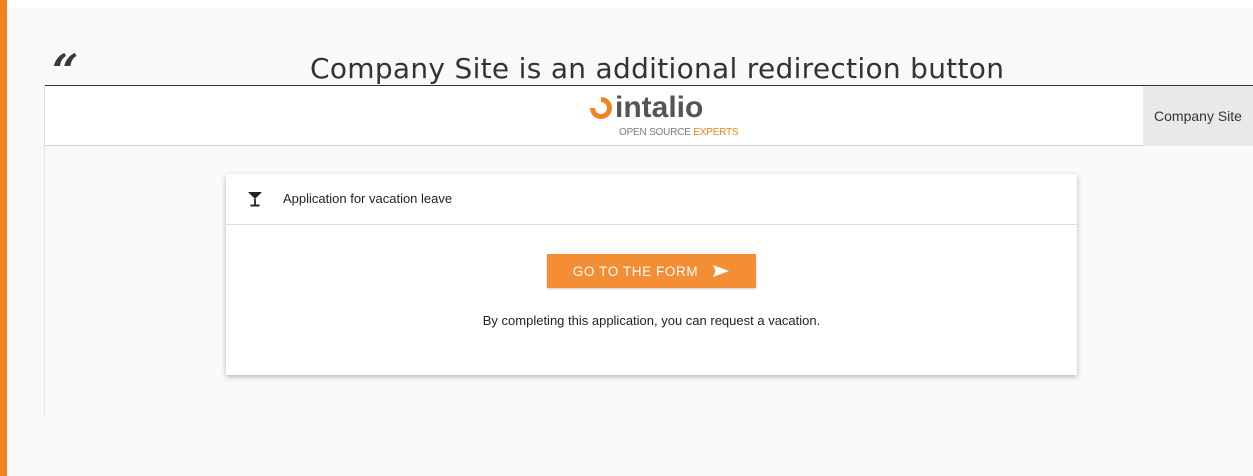  What do you see at coordinates (655, 132) in the screenshot?
I see `logo-tagline-grey: OPEN SOURCE` at bounding box center [655, 132].